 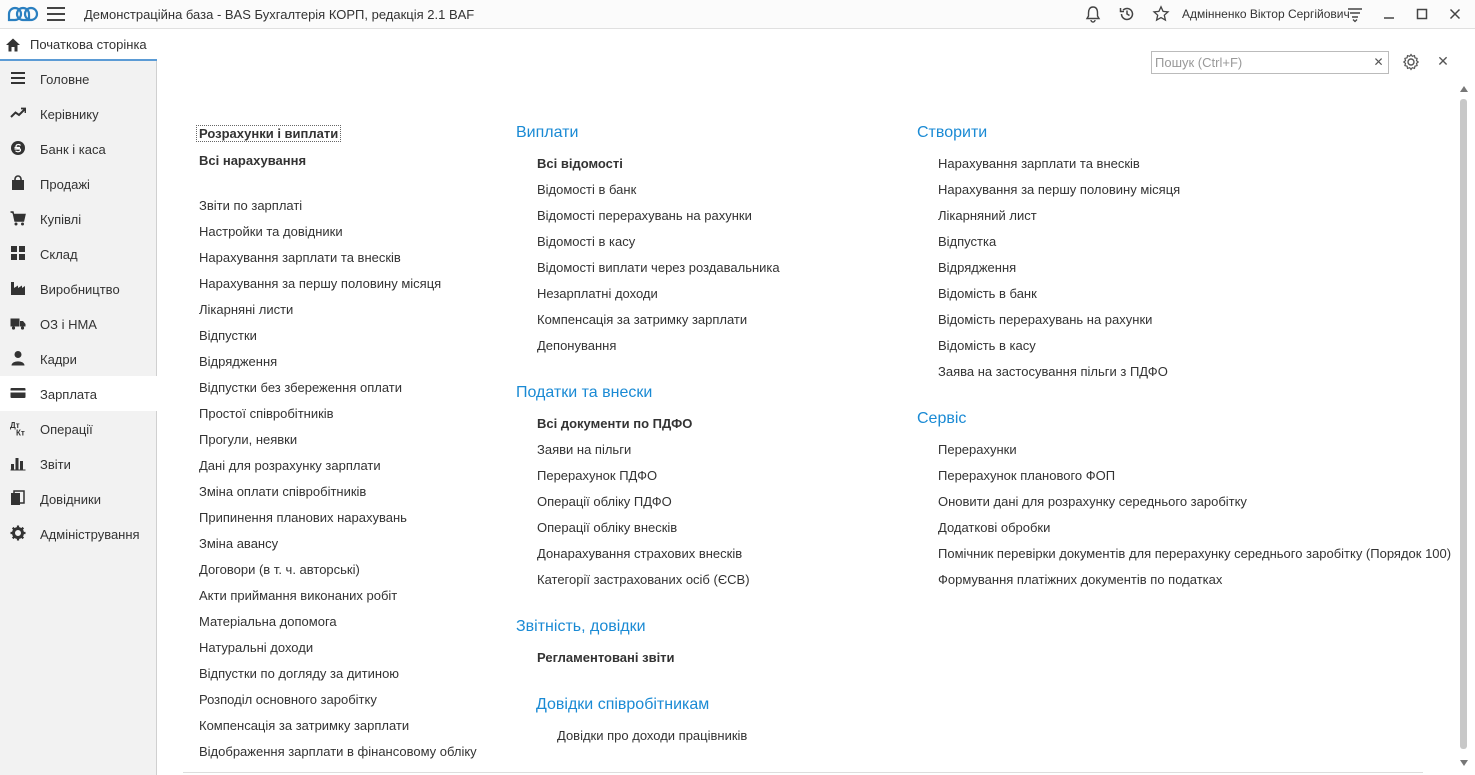 I want to click on search-box, so click(x=1261, y=62).